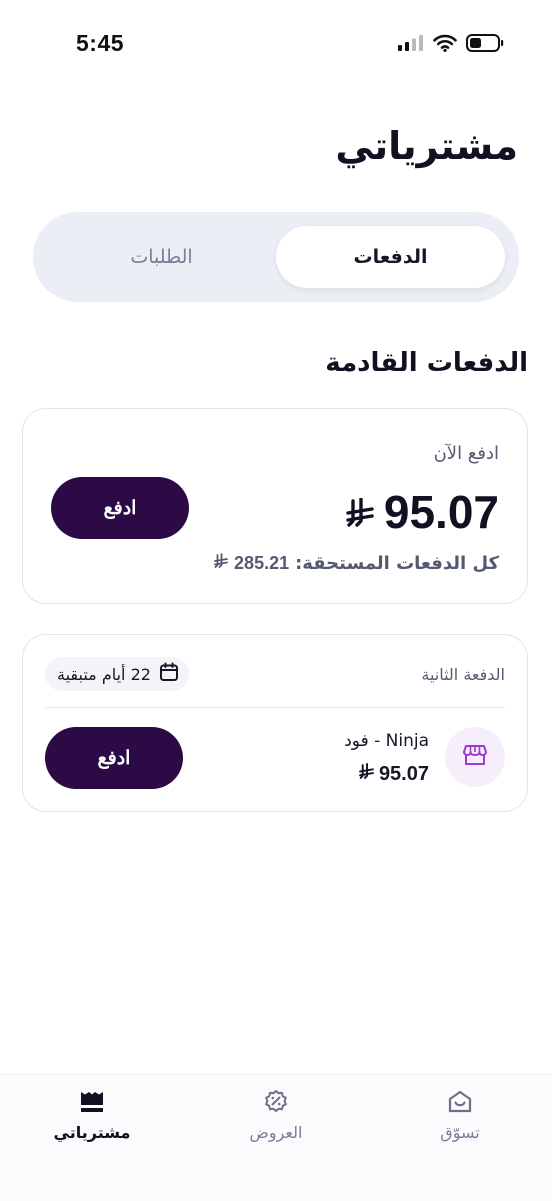 The image size is (552, 1201). I want to click on discount-badge-icon, so click(276, 1102).